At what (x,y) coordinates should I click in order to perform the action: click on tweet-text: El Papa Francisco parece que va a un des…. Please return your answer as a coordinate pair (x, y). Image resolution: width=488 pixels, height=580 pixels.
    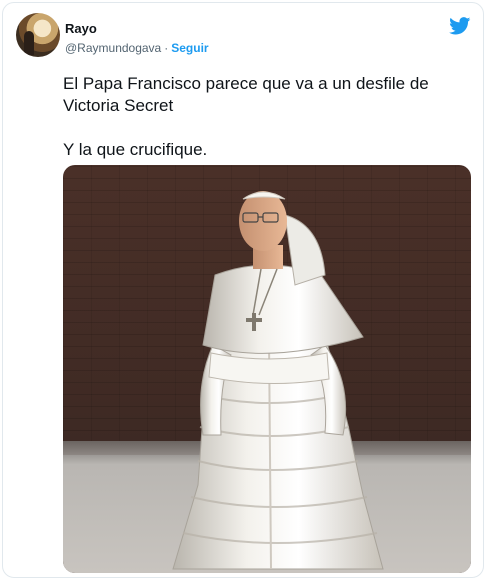
    Looking at the image, I should click on (246, 116).